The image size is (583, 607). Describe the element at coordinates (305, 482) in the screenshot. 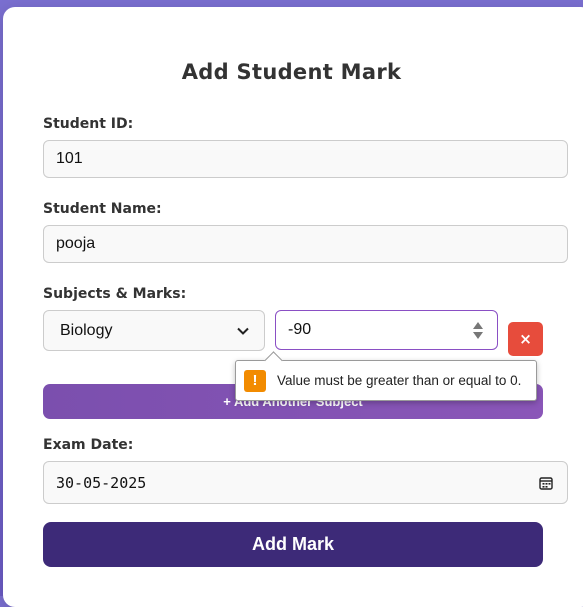

I see `exam-date-input: 30-05-2025` at that location.